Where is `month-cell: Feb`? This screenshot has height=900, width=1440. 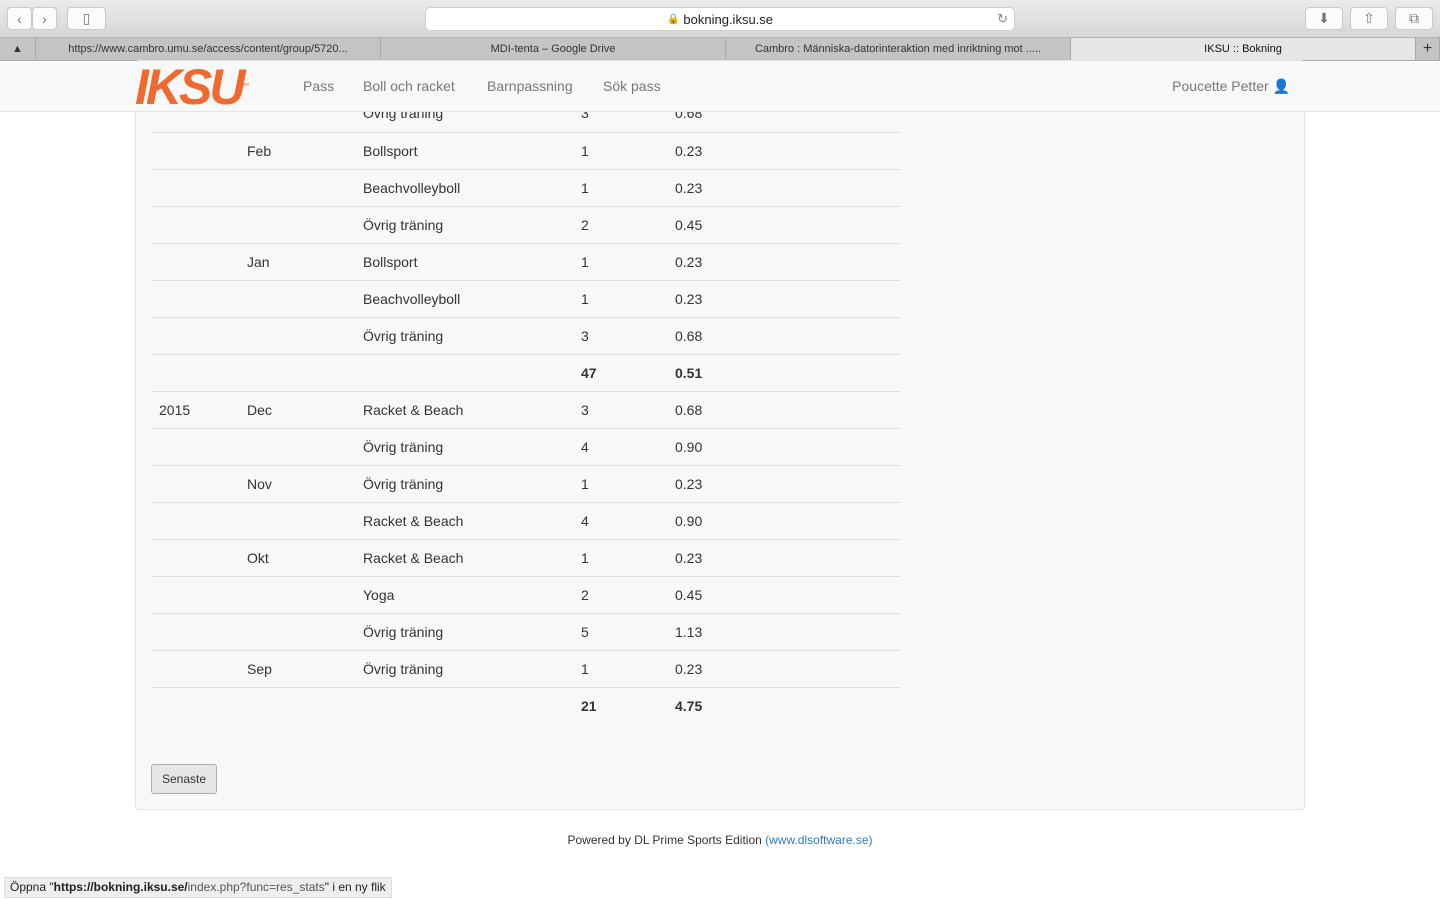
month-cell: Feb is located at coordinates (259, 151).